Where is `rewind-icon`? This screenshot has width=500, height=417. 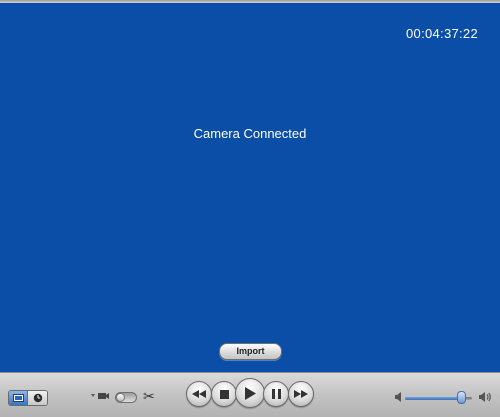 rewind-icon is located at coordinates (199, 394).